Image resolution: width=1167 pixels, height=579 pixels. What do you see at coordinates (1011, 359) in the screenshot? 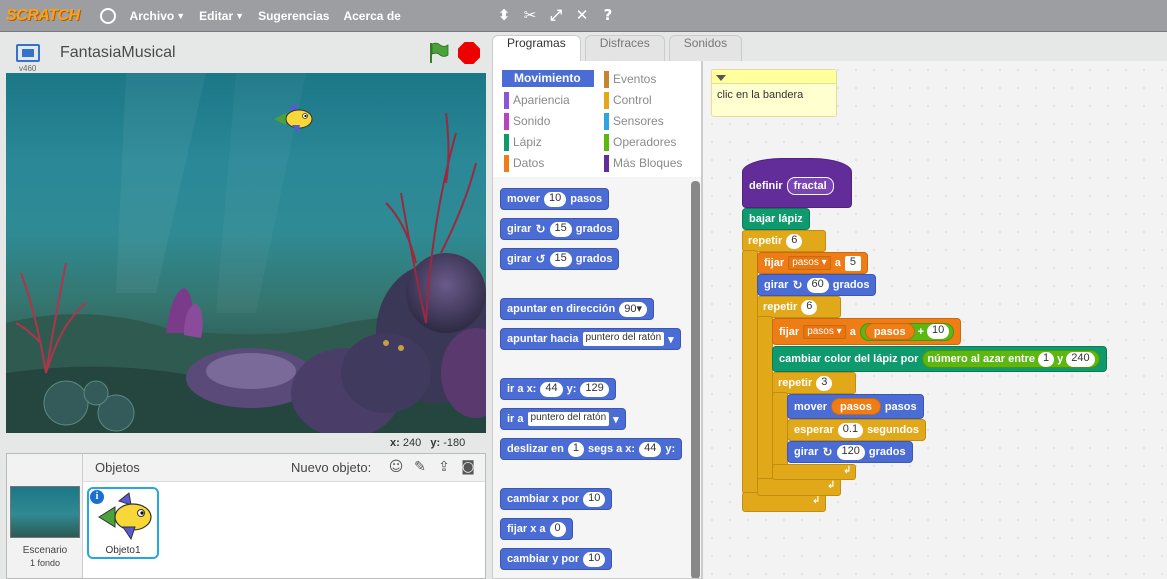
I see `random-operator: número al azar entre 1 y 240` at bounding box center [1011, 359].